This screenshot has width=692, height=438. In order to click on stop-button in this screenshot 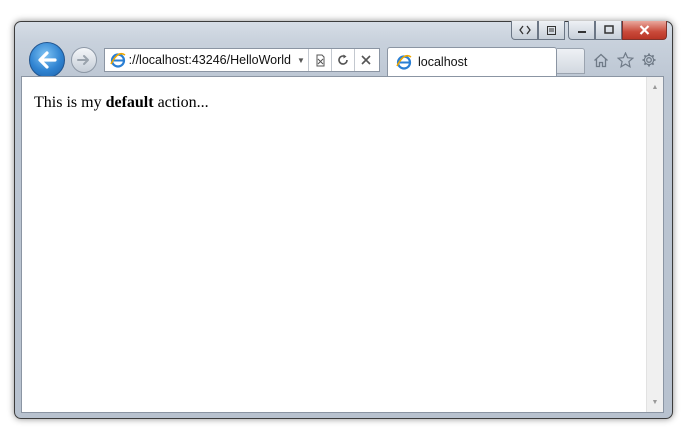, I will do `click(365, 60)`.